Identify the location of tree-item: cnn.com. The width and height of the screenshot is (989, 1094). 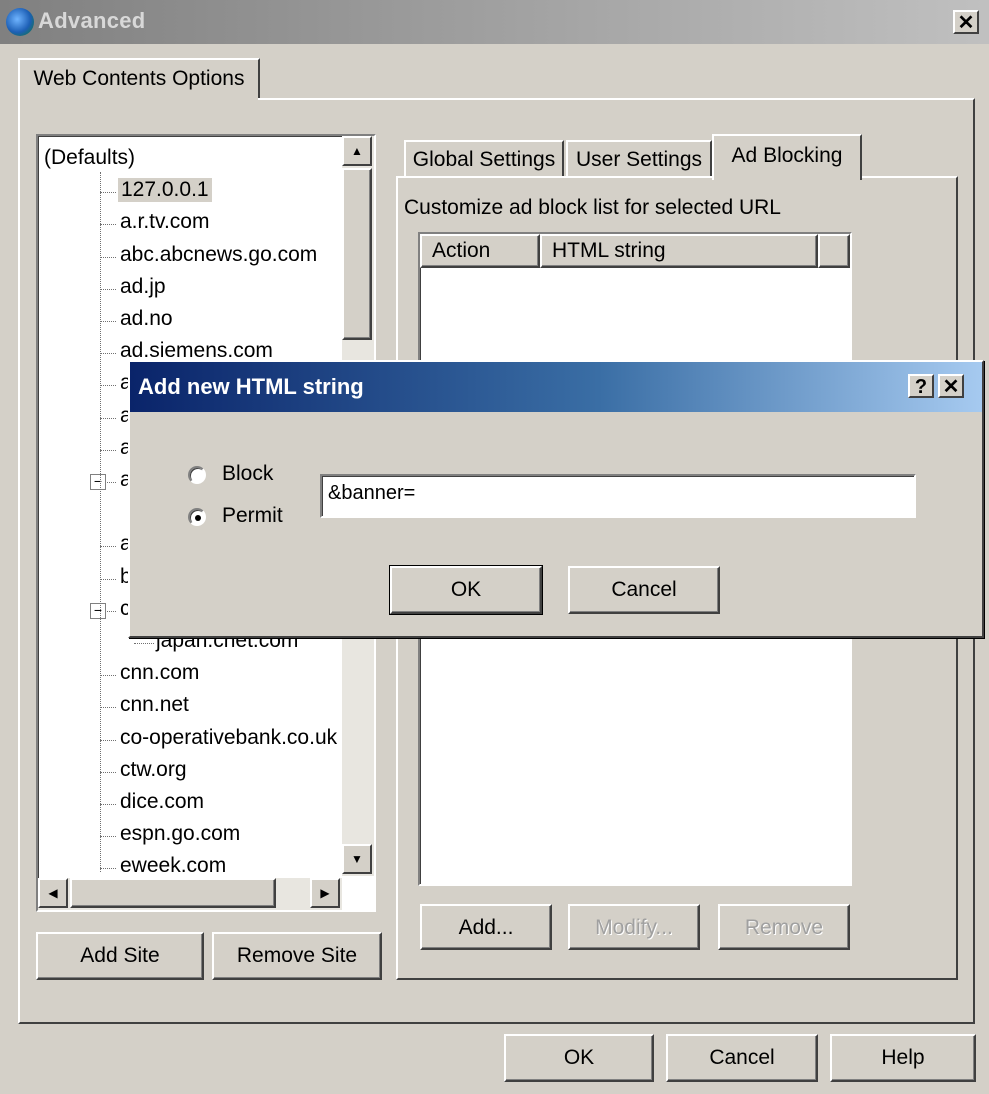
(189, 675).